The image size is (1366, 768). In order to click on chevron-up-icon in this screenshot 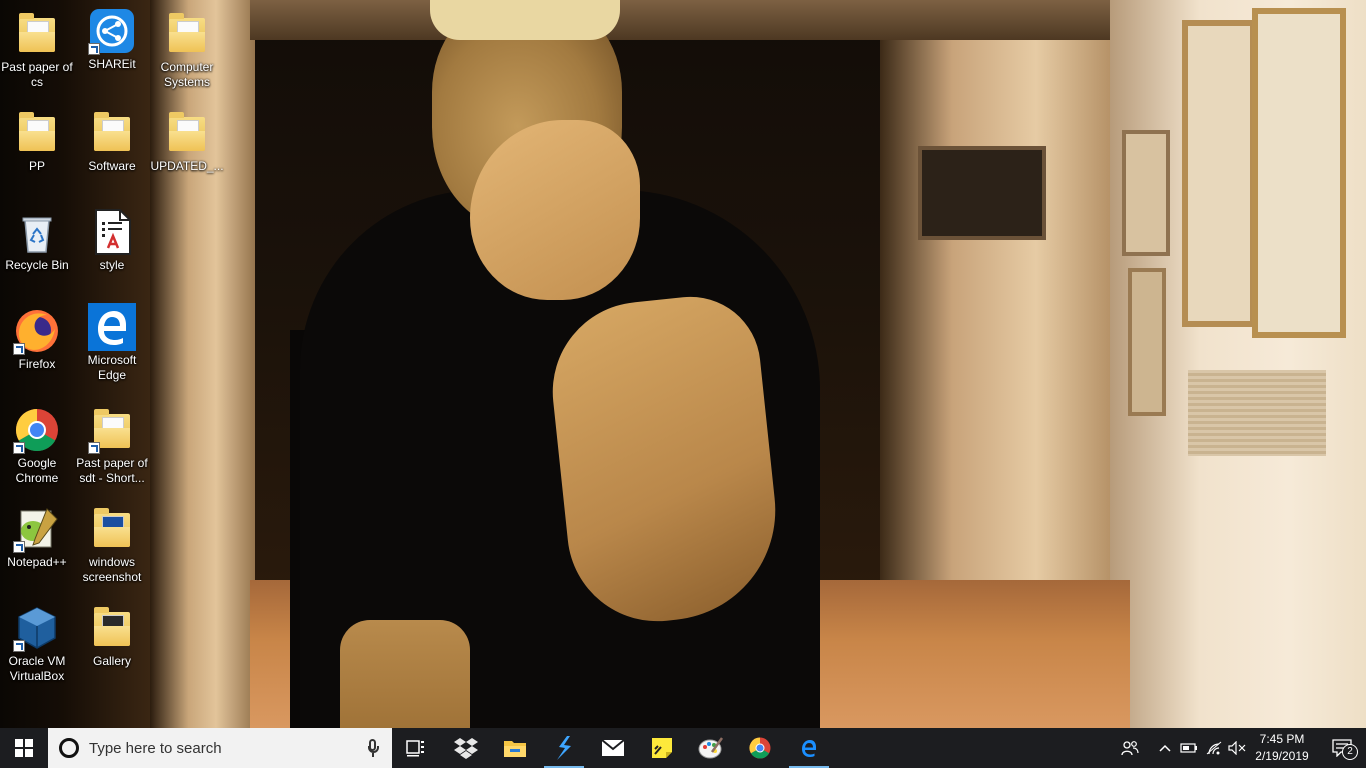, I will do `click(1165, 748)`.